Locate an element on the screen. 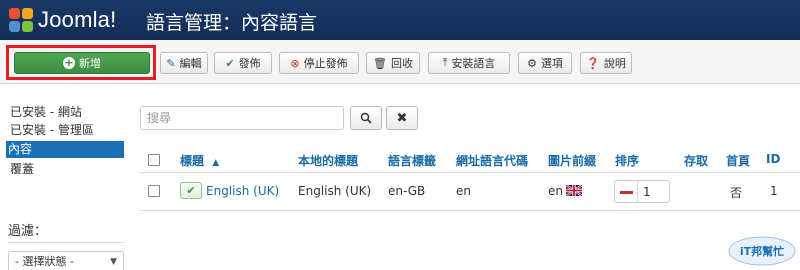 The image size is (800, 270). ithome-watermark-logo: iT邦幫忙 is located at coordinates (762, 251).